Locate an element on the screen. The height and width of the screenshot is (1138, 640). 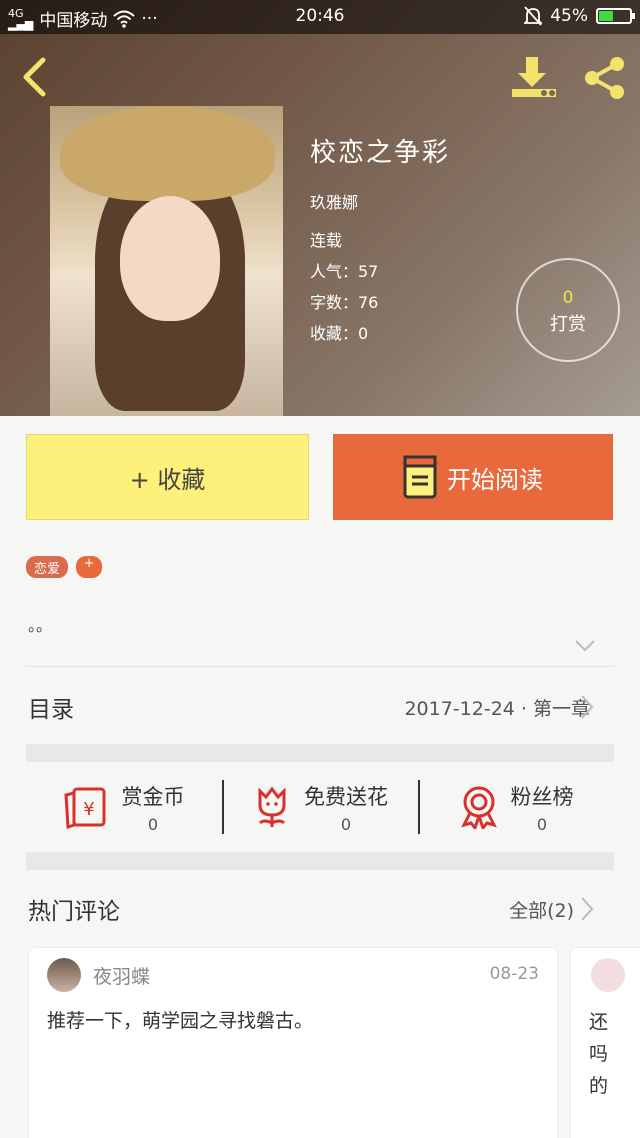
back-arrow-icon is located at coordinates (34, 77).